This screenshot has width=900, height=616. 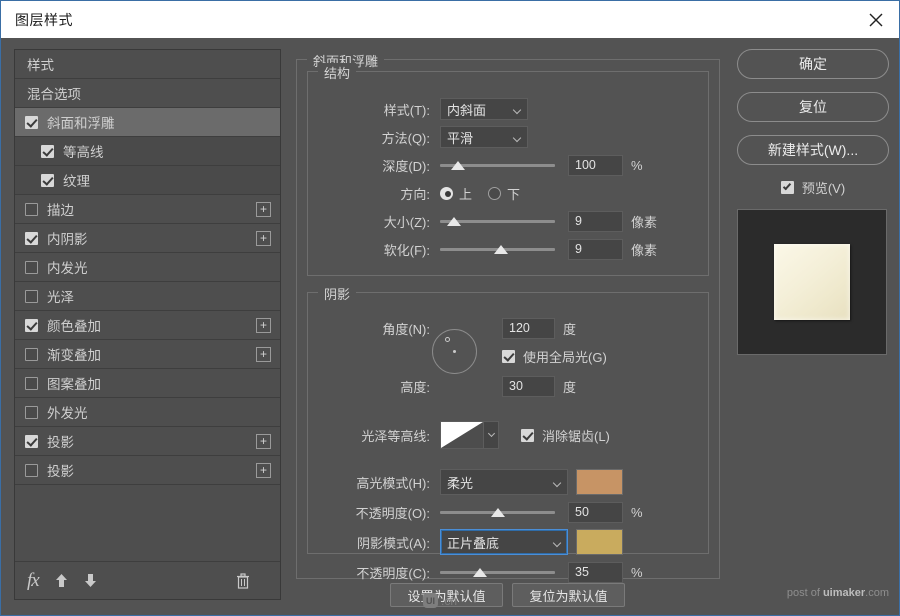 What do you see at coordinates (497, 221) in the screenshot?
I see `size-slider` at bounding box center [497, 221].